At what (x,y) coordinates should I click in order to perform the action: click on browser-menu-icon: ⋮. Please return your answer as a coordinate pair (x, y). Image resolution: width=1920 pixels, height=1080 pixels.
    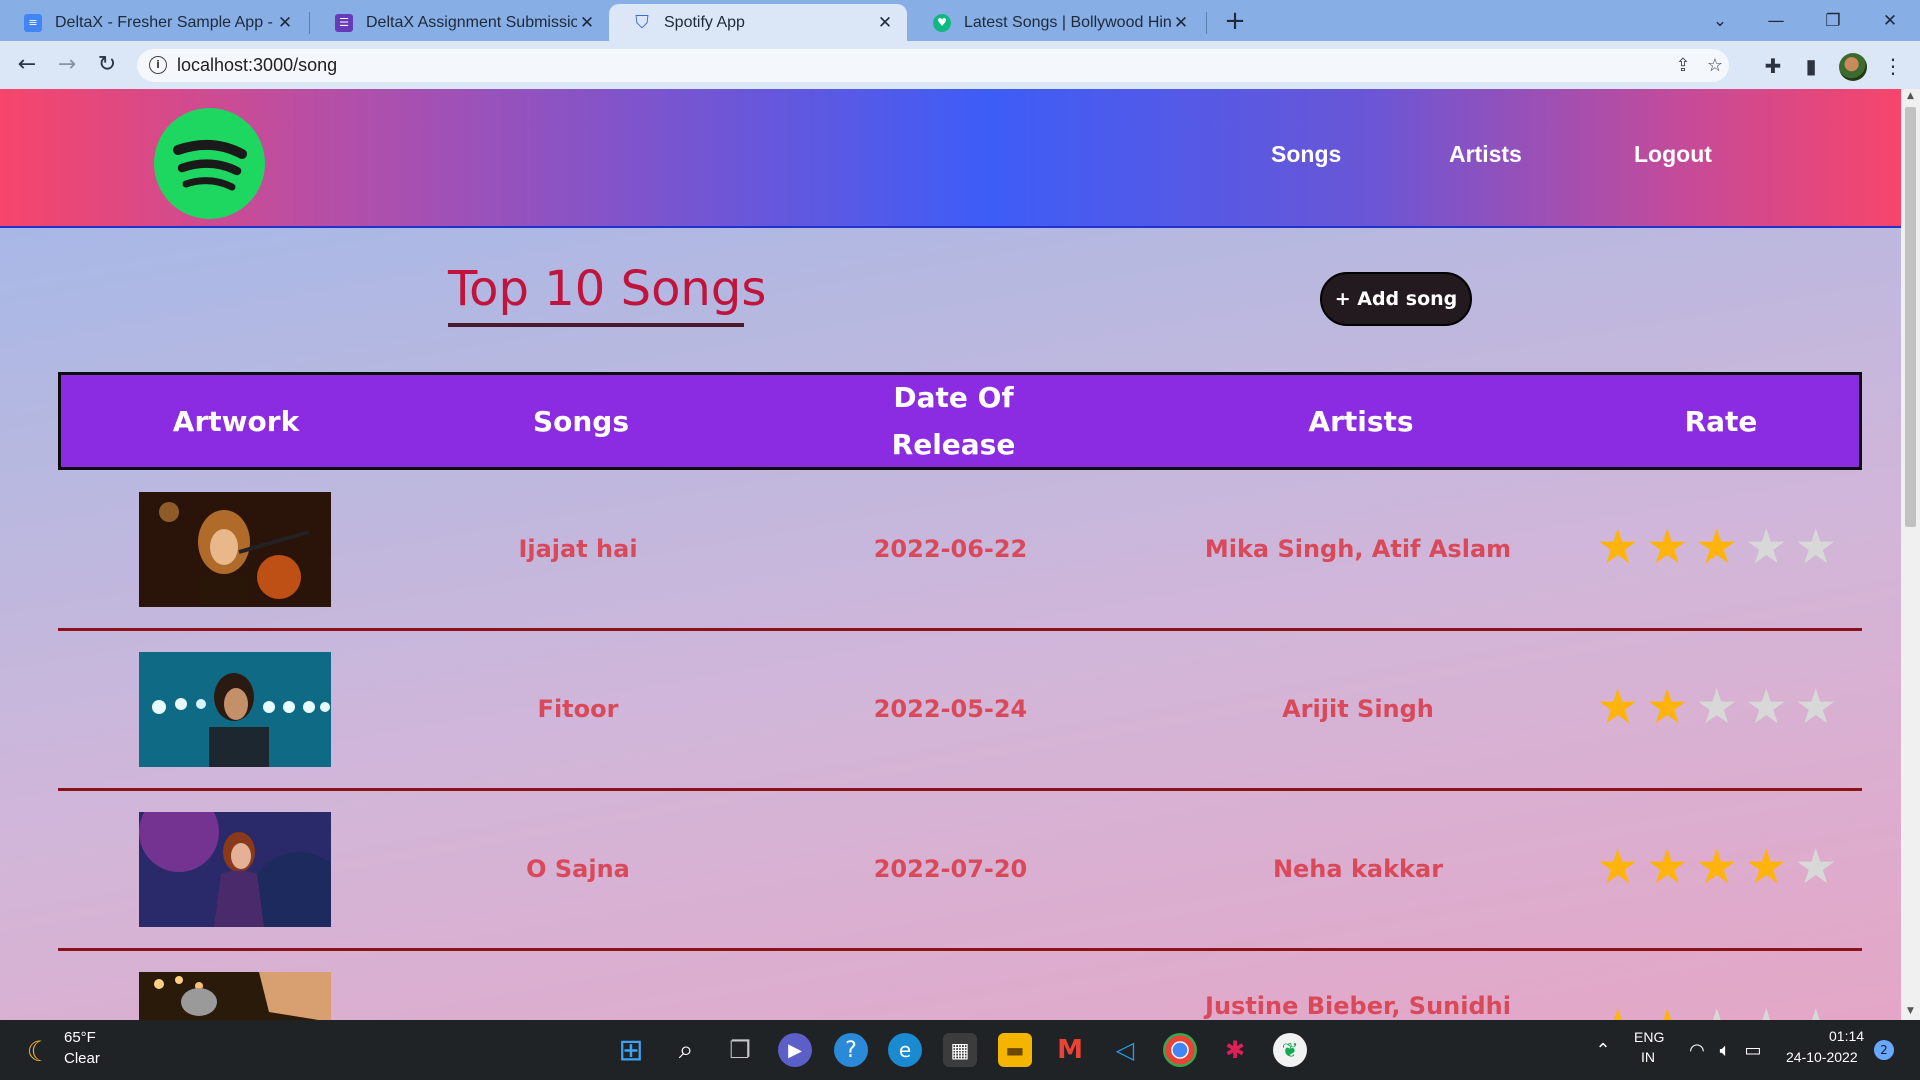
    Looking at the image, I should click on (1893, 66).